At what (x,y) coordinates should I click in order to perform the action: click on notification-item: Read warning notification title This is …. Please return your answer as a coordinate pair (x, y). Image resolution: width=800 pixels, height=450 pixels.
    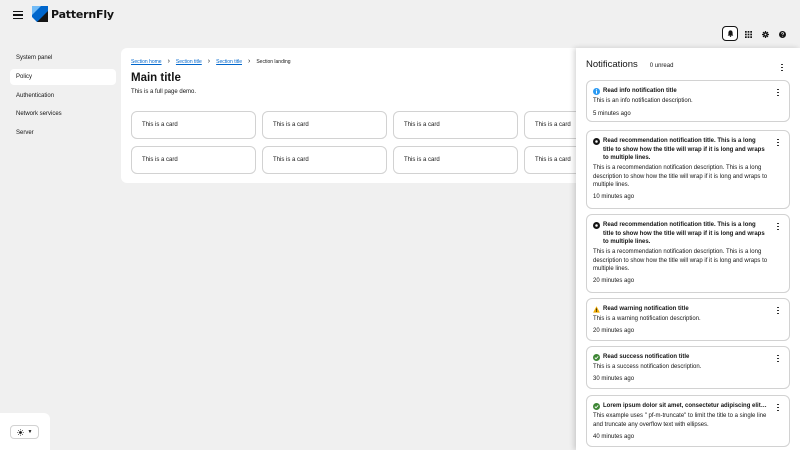
    Looking at the image, I should click on (688, 319).